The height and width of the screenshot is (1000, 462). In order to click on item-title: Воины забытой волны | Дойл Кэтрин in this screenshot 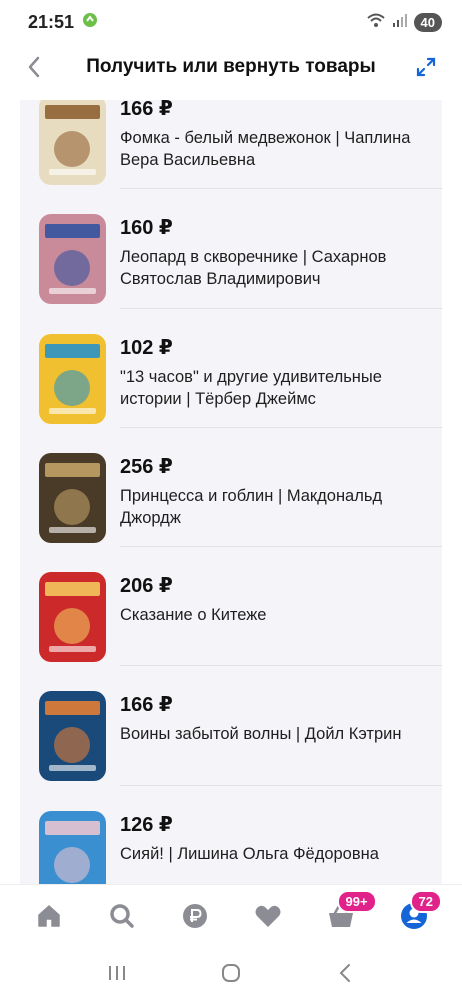, I will do `click(261, 734)`.